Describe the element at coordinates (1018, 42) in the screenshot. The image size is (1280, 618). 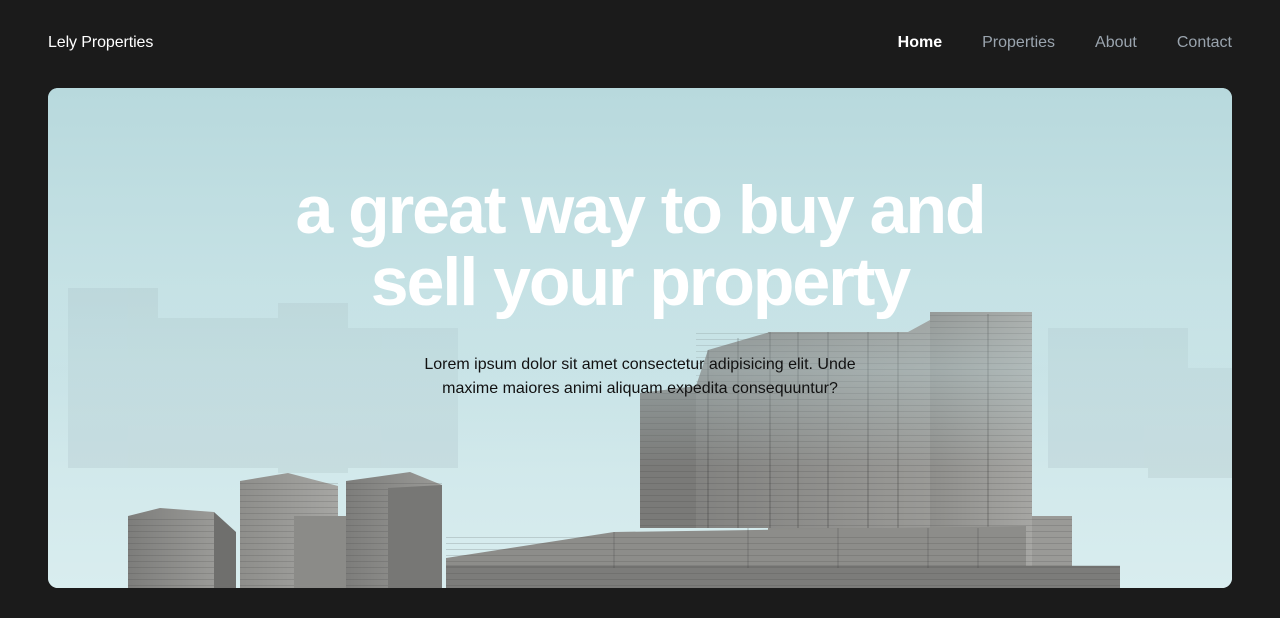
I see `nav-link-properties: Properties` at that location.